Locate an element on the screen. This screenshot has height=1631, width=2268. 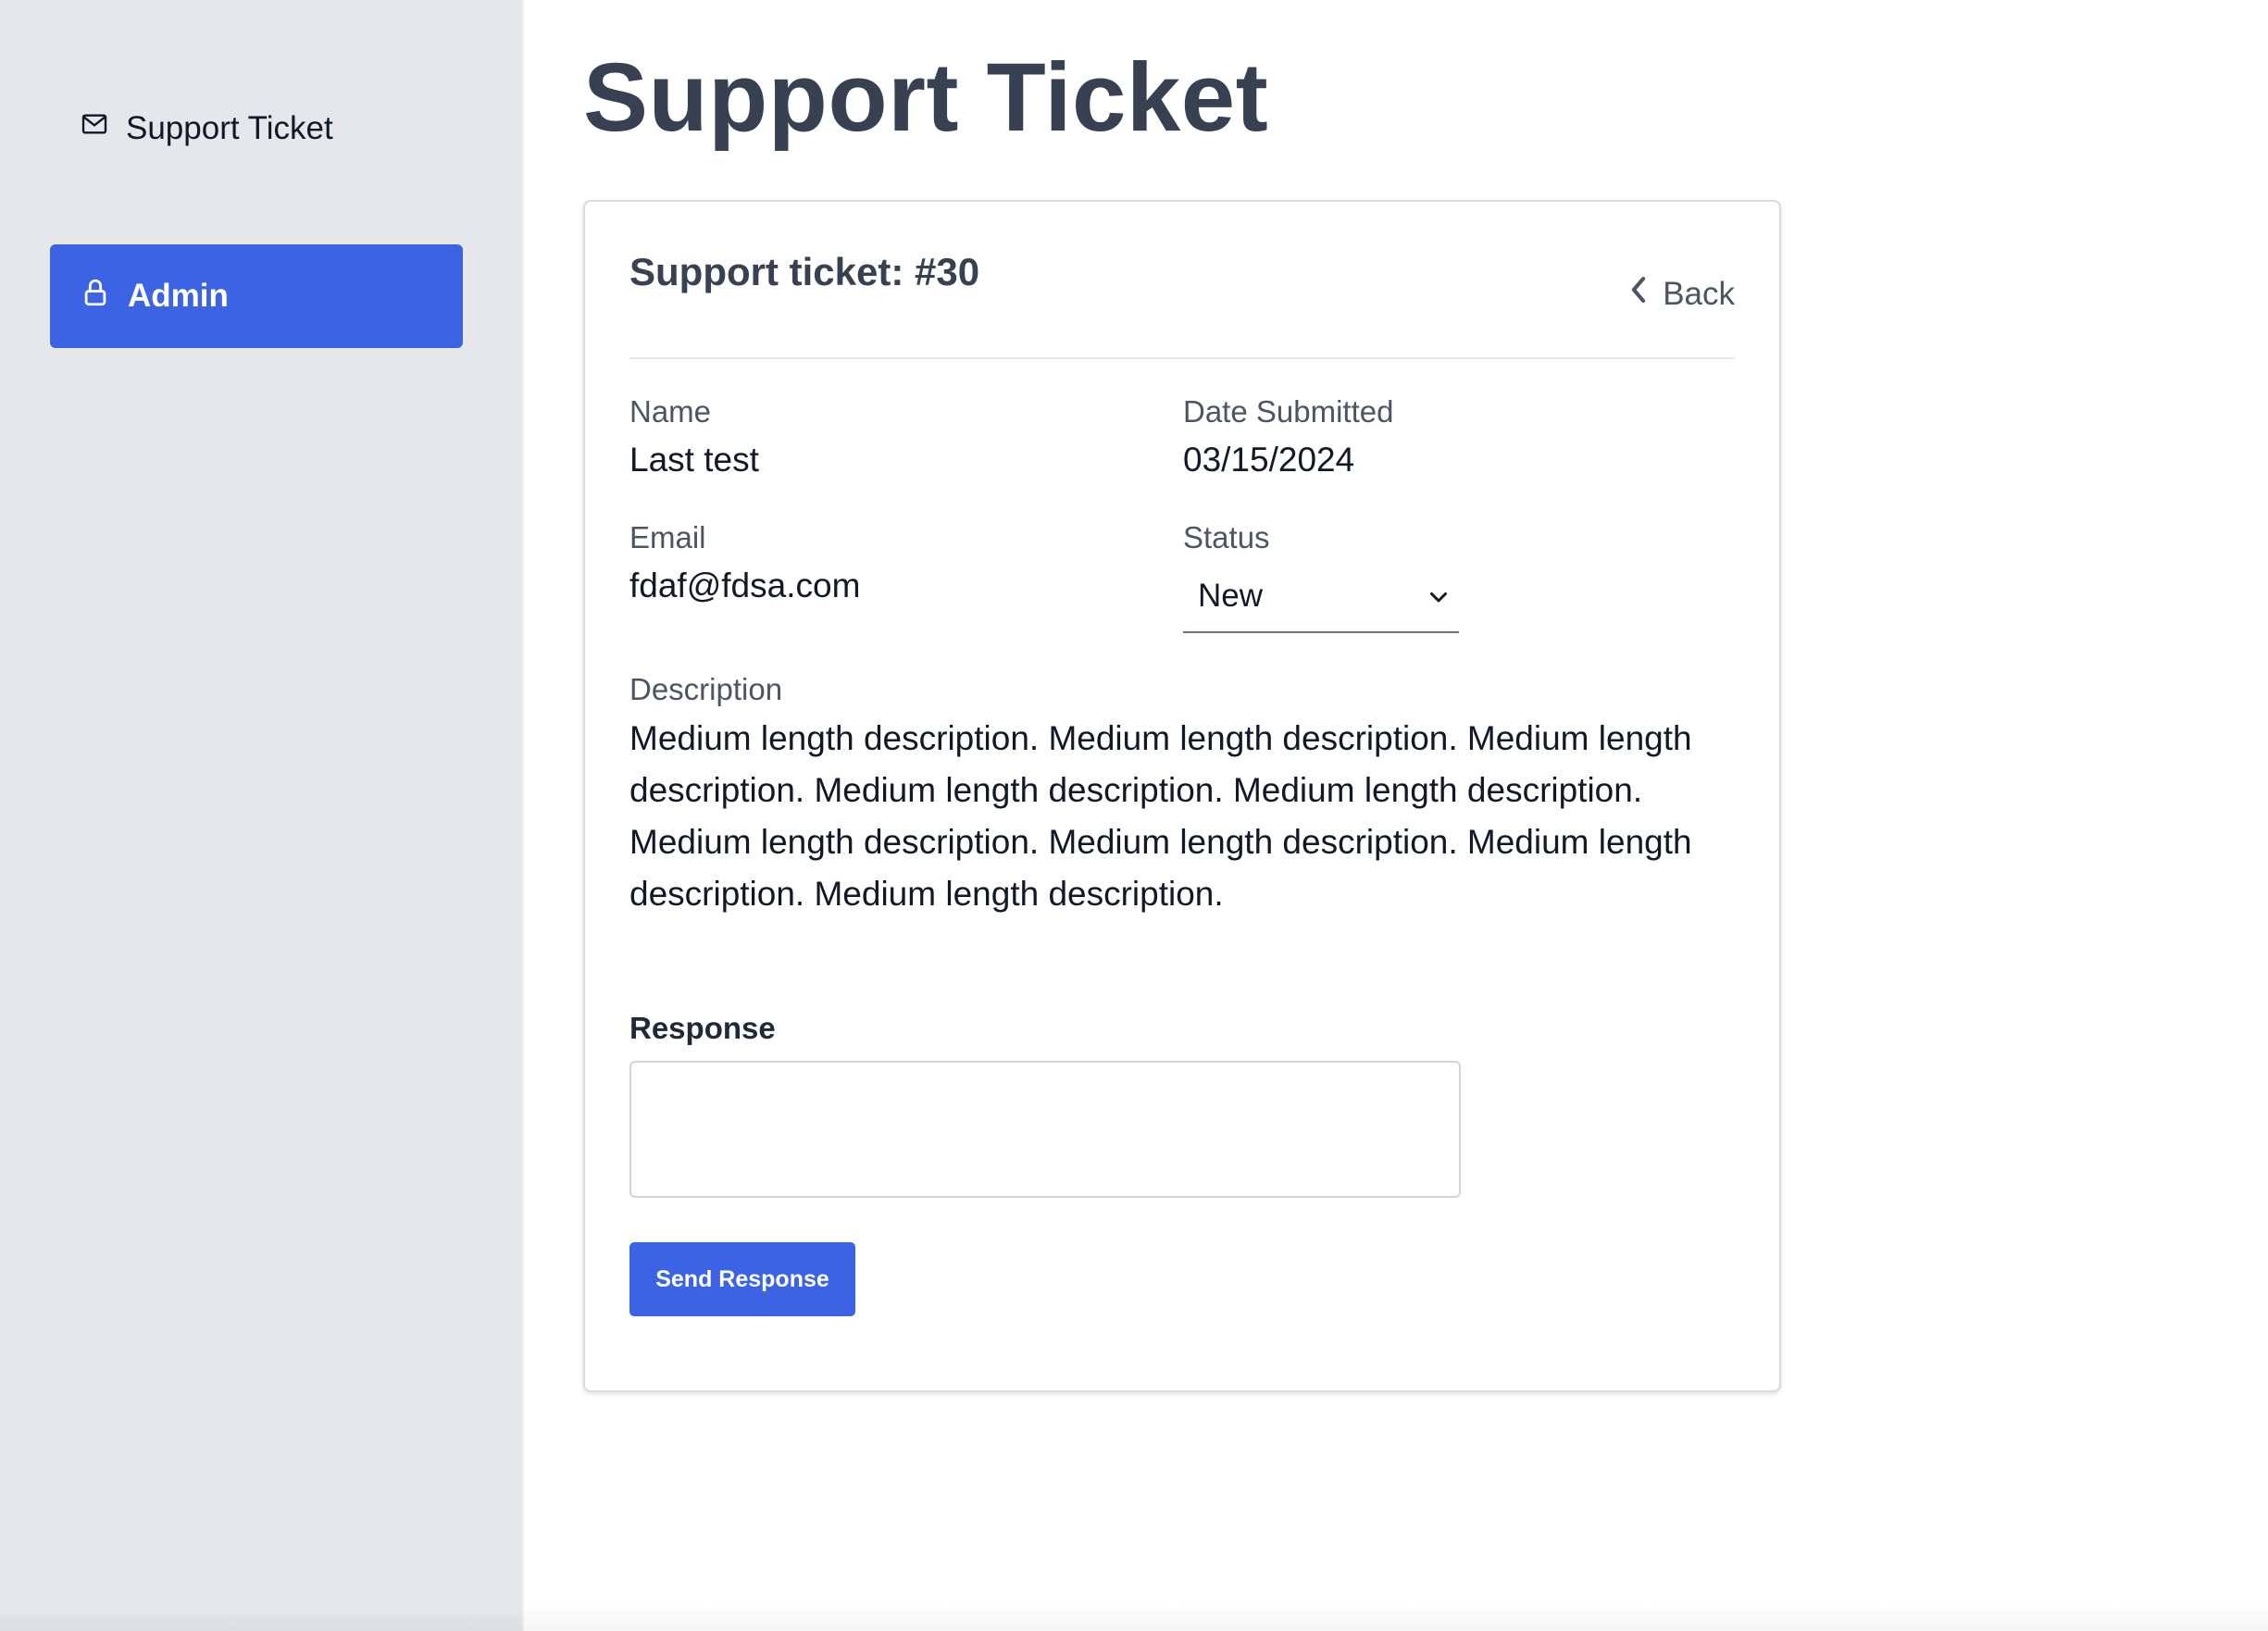
chevron-down-icon is located at coordinates (1438, 596).